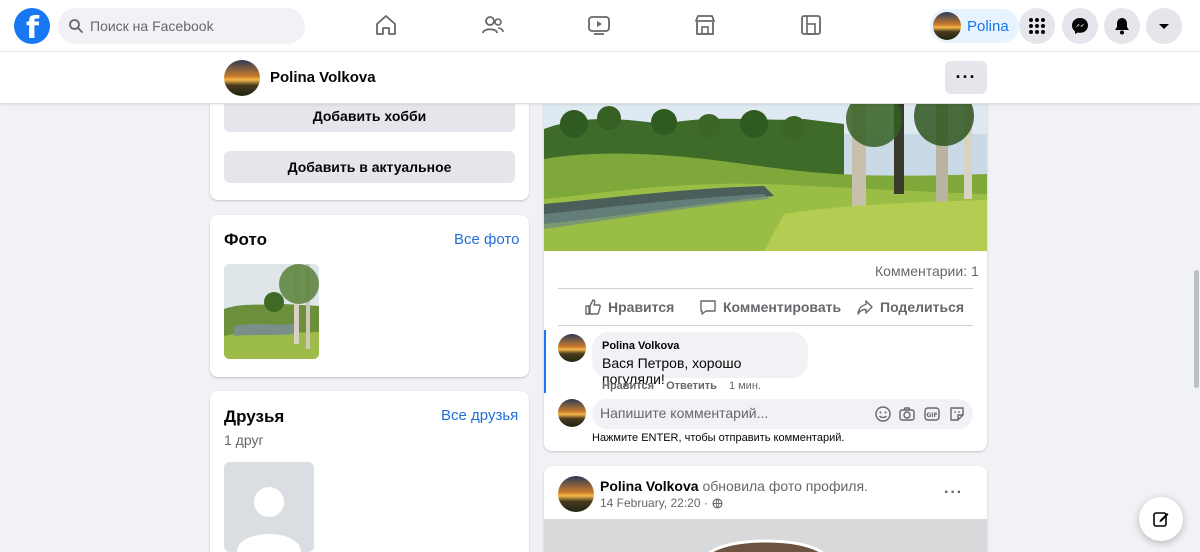  I want to click on comment-input, so click(730, 413).